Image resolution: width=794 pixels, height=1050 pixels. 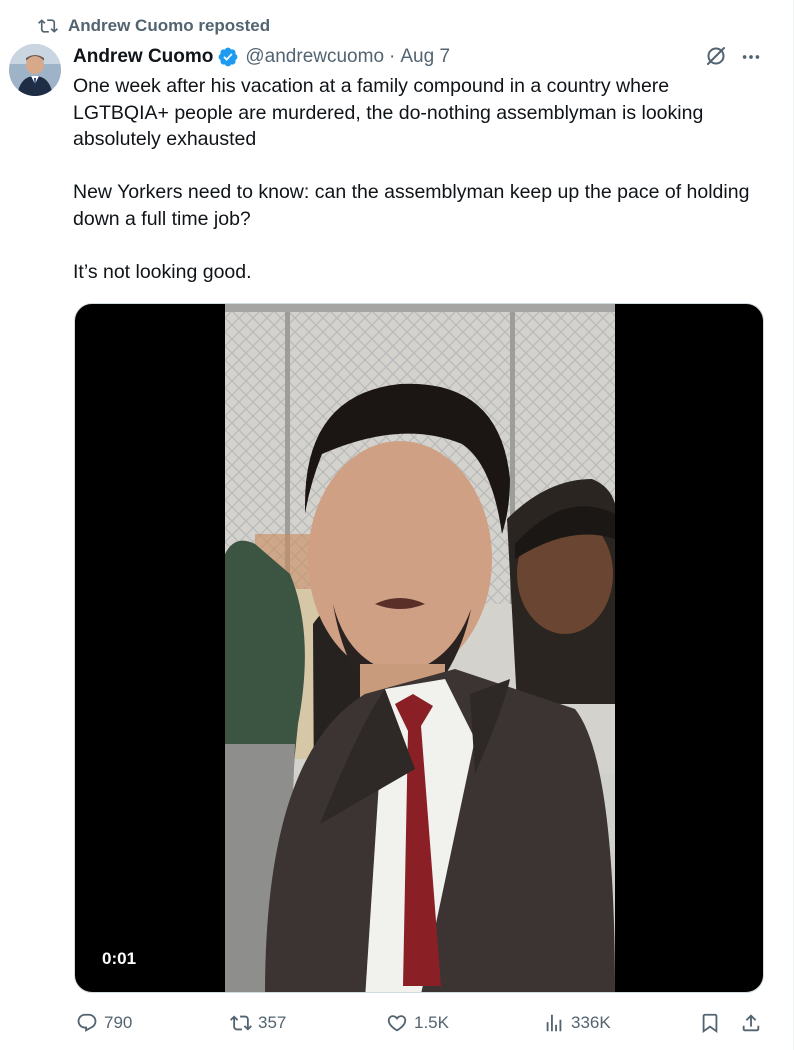 I want to click on verified-badge-icon, so click(x=228, y=57).